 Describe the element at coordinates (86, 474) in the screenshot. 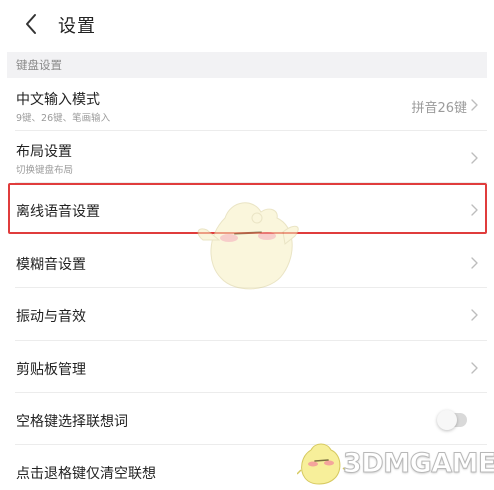

I see `row-title: 点击退格键仅清空联想` at that location.